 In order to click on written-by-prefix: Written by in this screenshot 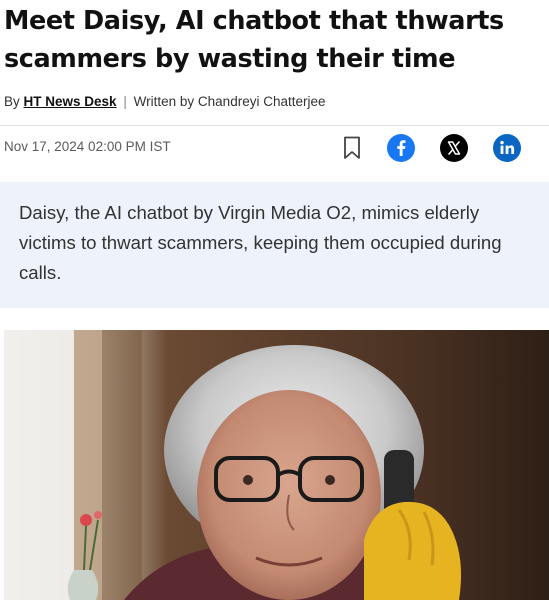, I will do `click(164, 101)`.